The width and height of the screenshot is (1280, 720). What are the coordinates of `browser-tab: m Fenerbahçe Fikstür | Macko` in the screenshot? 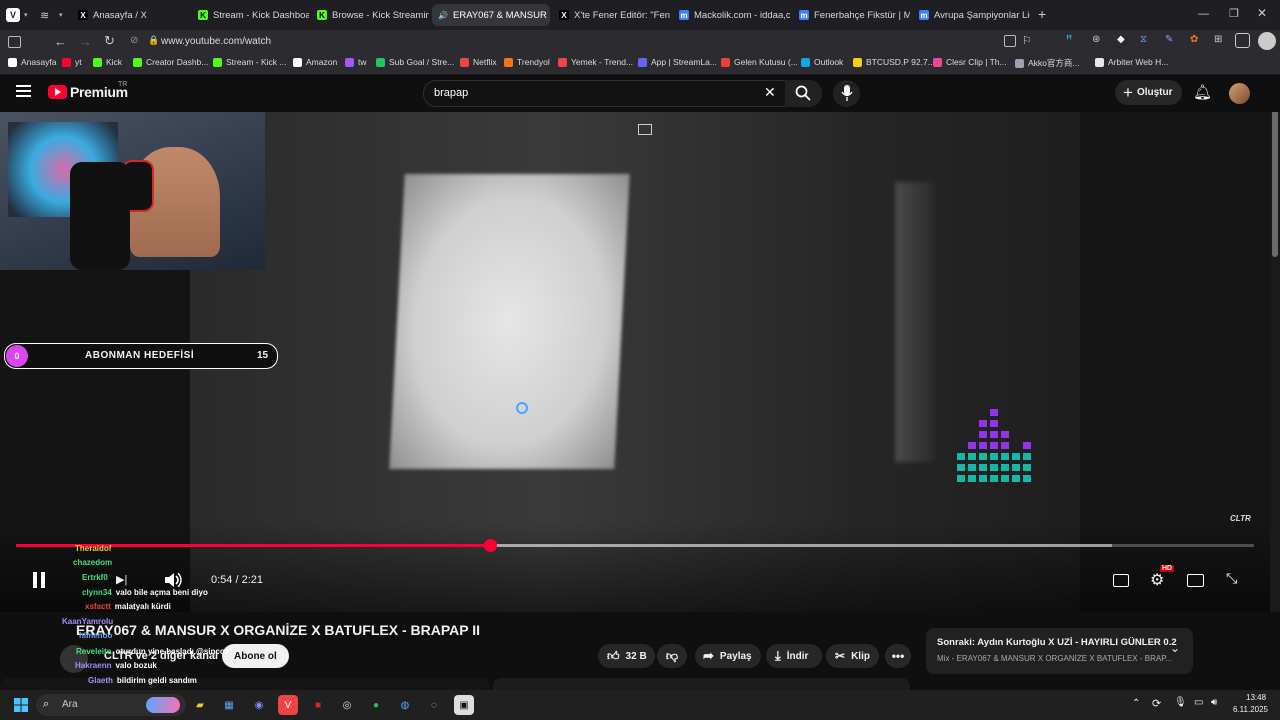 It's located at (851, 15).